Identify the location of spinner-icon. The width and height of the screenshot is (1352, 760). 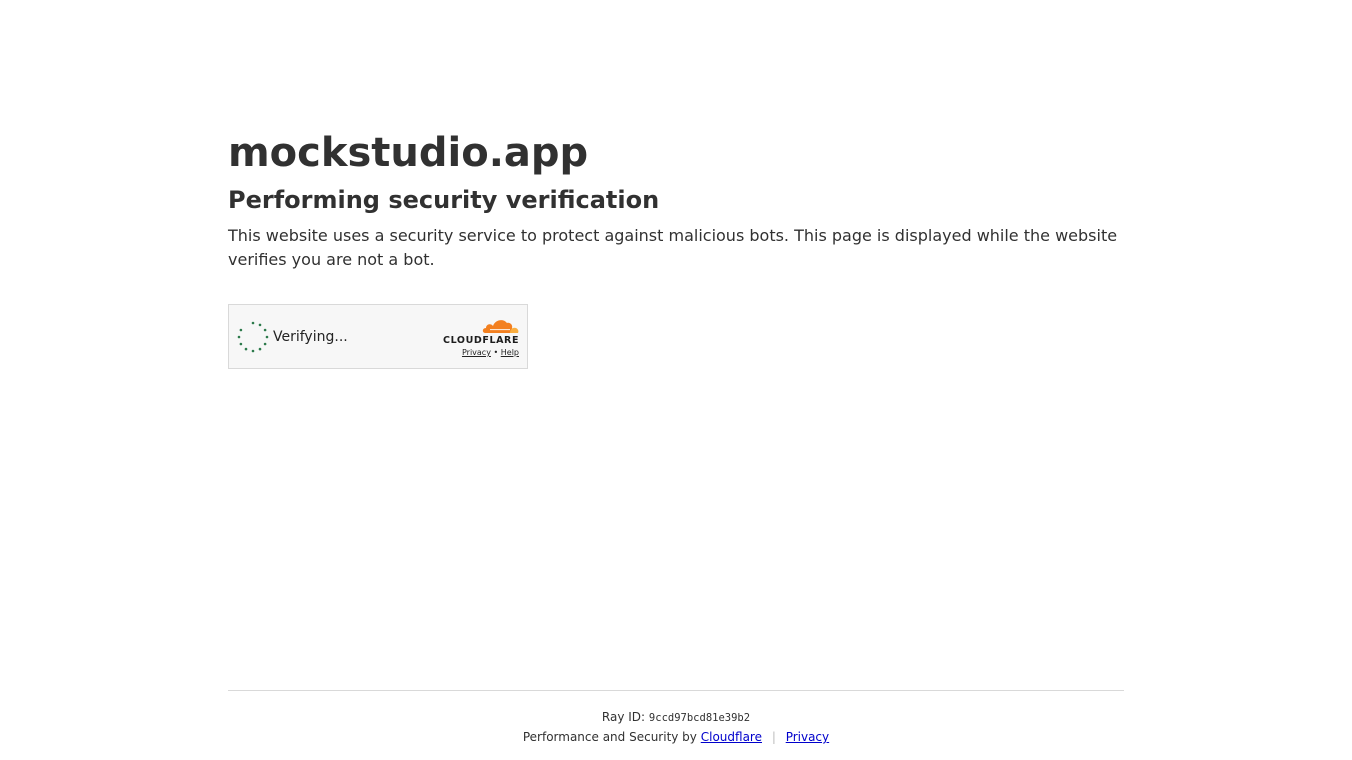
(253, 337).